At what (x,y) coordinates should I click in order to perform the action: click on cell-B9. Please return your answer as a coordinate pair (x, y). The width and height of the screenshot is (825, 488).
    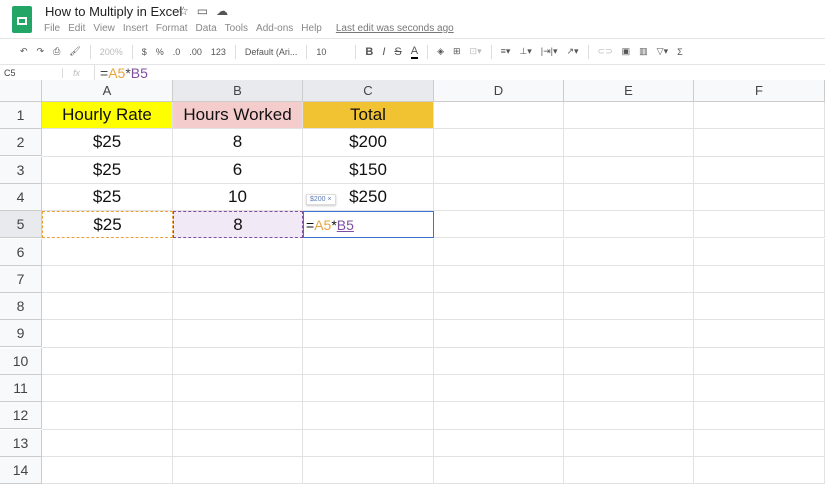
    Looking at the image, I should click on (238, 334).